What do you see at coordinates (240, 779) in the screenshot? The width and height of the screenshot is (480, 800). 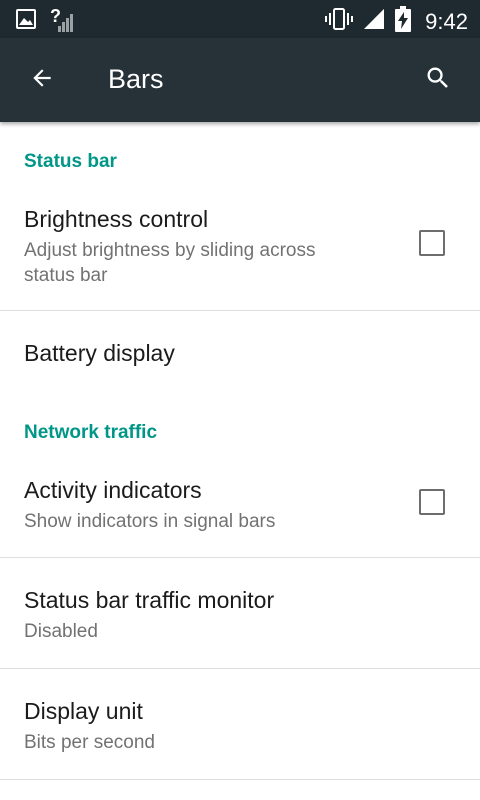 I see `divider` at bounding box center [240, 779].